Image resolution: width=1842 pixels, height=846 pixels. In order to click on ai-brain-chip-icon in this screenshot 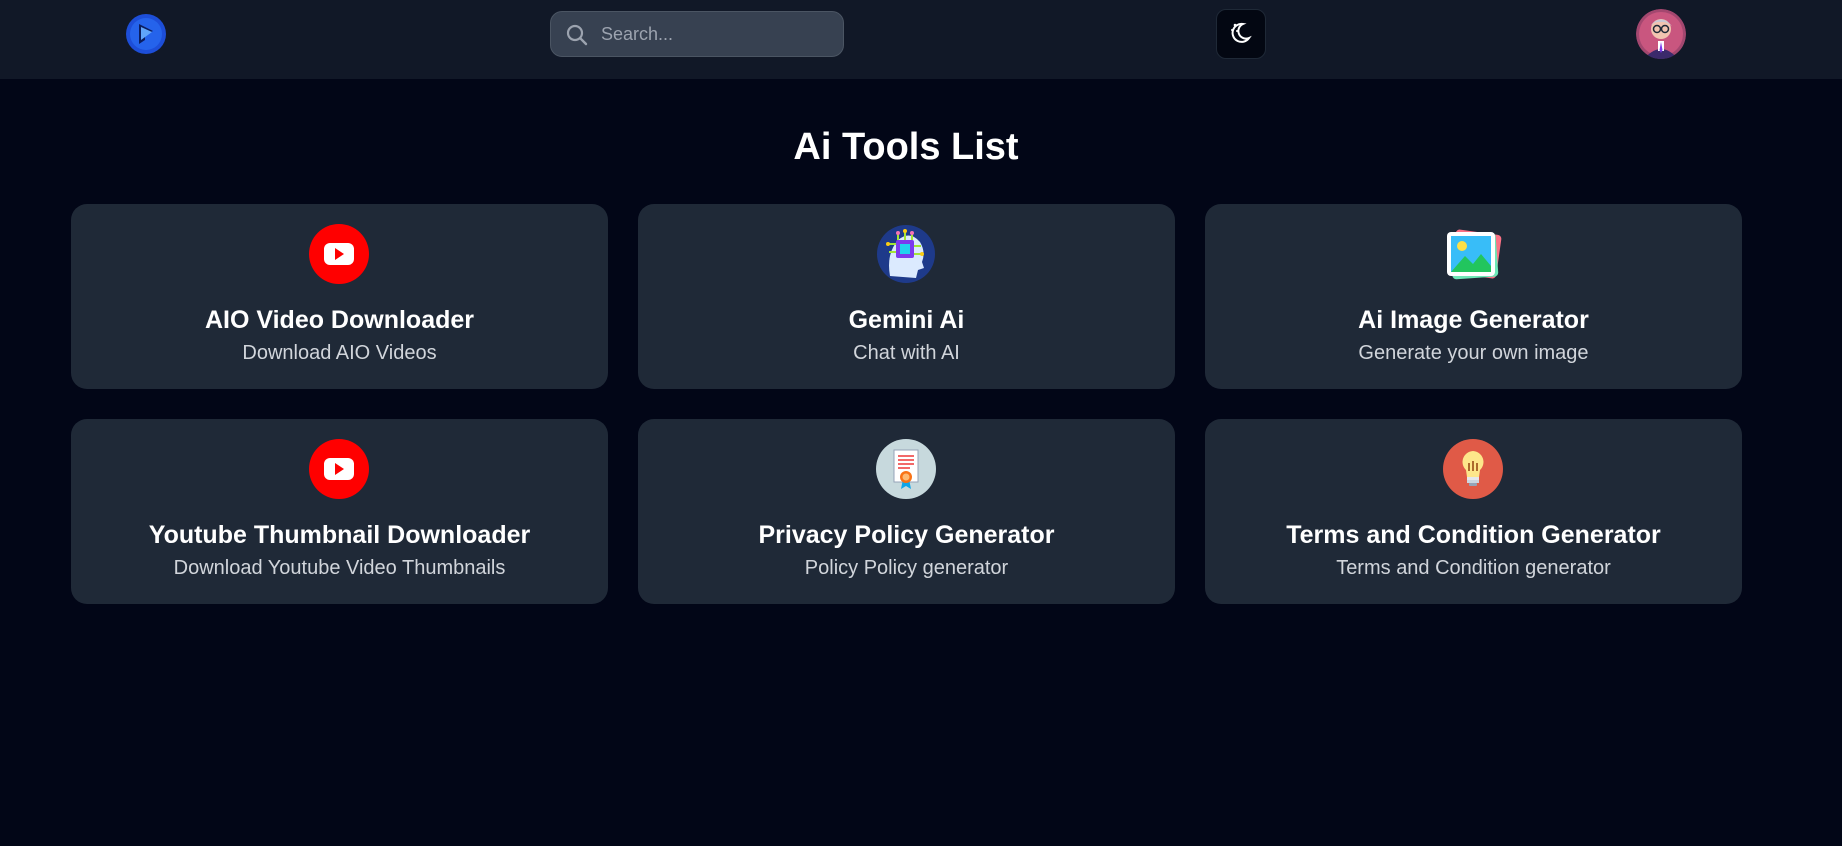, I will do `click(906, 254)`.